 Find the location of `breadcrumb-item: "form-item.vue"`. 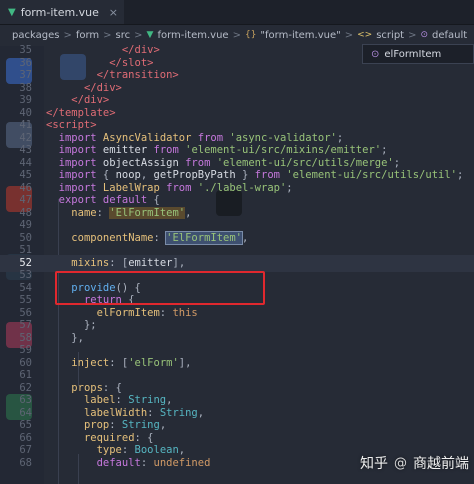

breadcrumb-item: "form-item.vue" is located at coordinates (300, 35).